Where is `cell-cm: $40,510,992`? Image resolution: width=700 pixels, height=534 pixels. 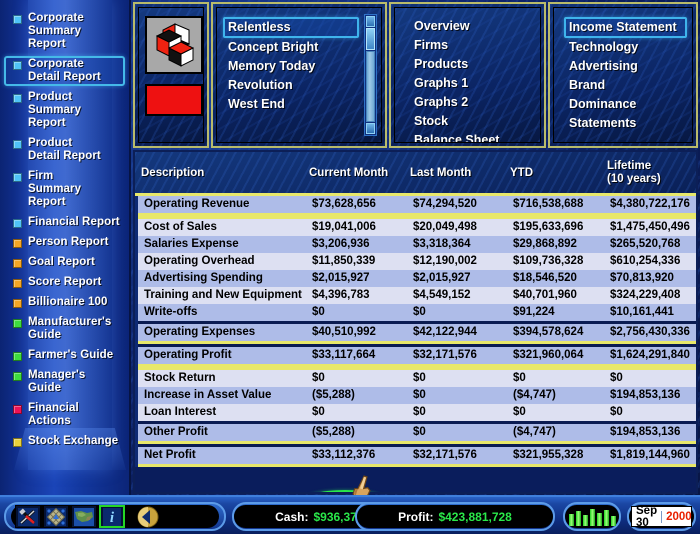
cell-cm: $40,510,992 is located at coordinates (344, 332).